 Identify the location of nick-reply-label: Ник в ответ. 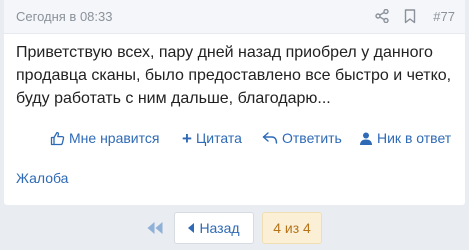
(414, 138).